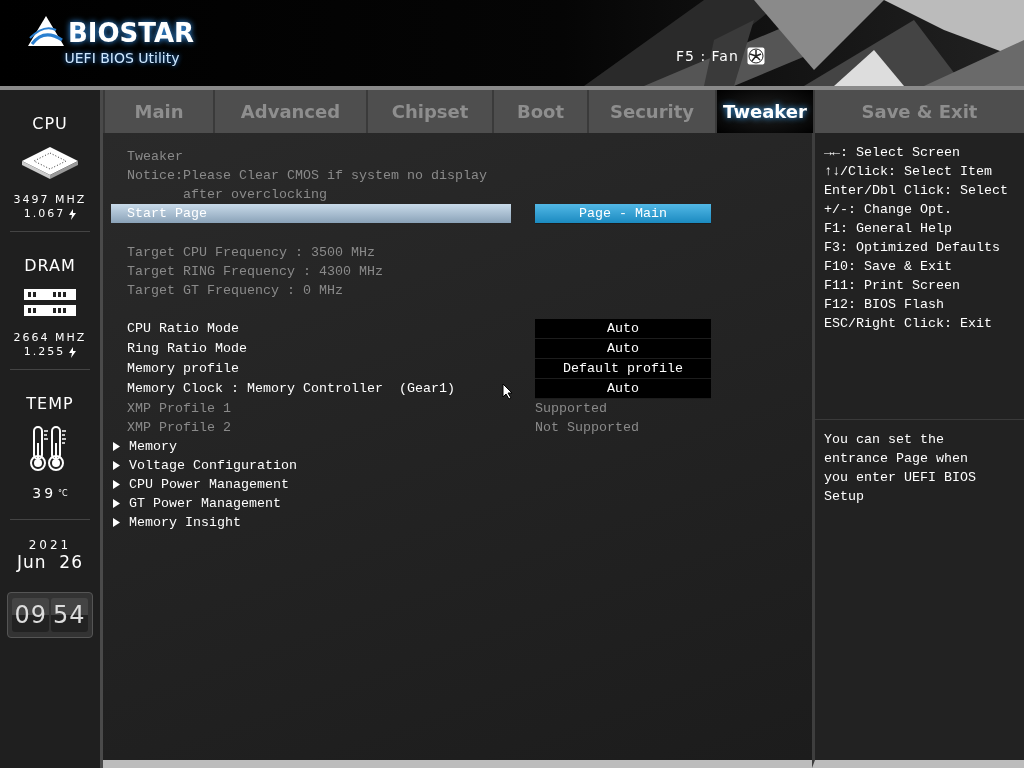 This screenshot has height=768, width=1024. Describe the element at coordinates (186, 349) in the screenshot. I see `setting-label: Ring Ratio Mode` at that location.